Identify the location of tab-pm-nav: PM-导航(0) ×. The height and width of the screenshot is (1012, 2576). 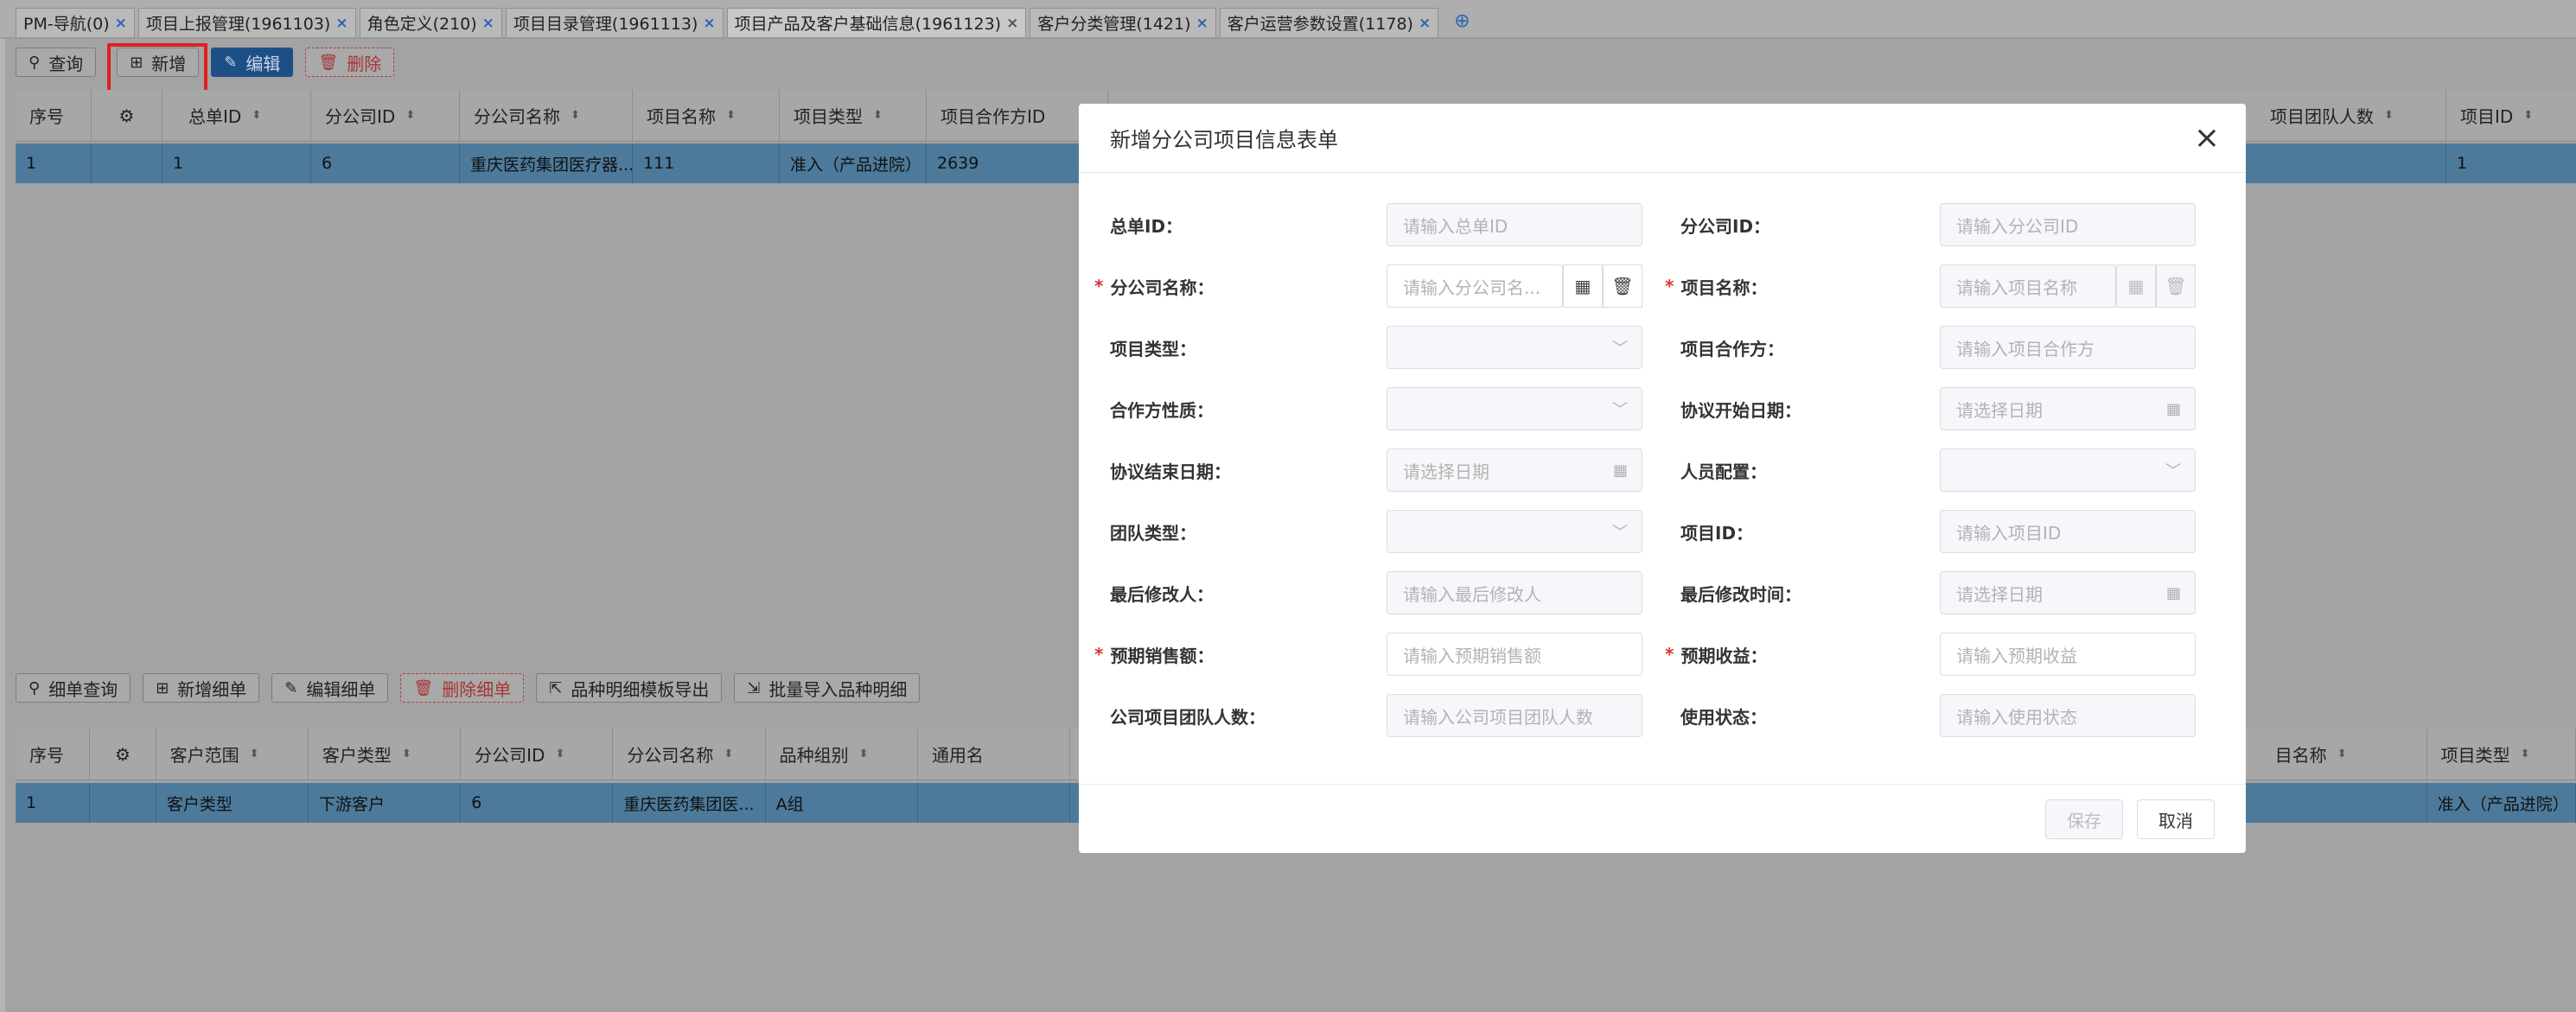
(75, 22).